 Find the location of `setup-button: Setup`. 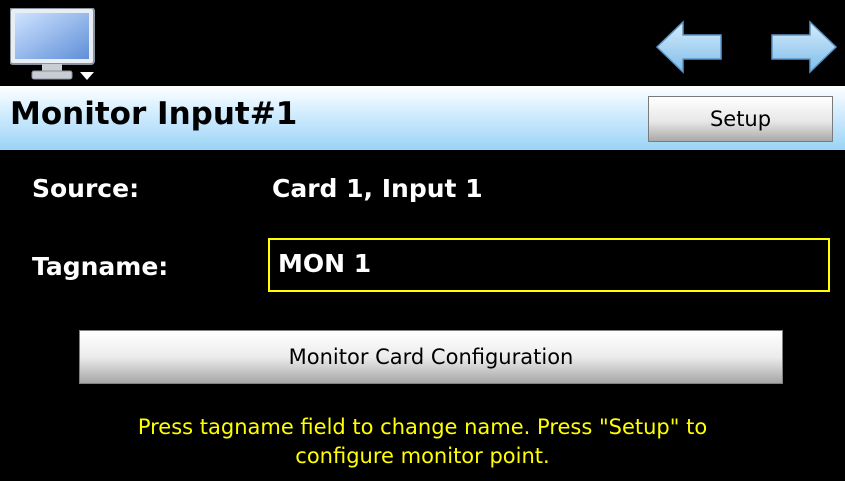

setup-button: Setup is located at coordinates (740, 119).